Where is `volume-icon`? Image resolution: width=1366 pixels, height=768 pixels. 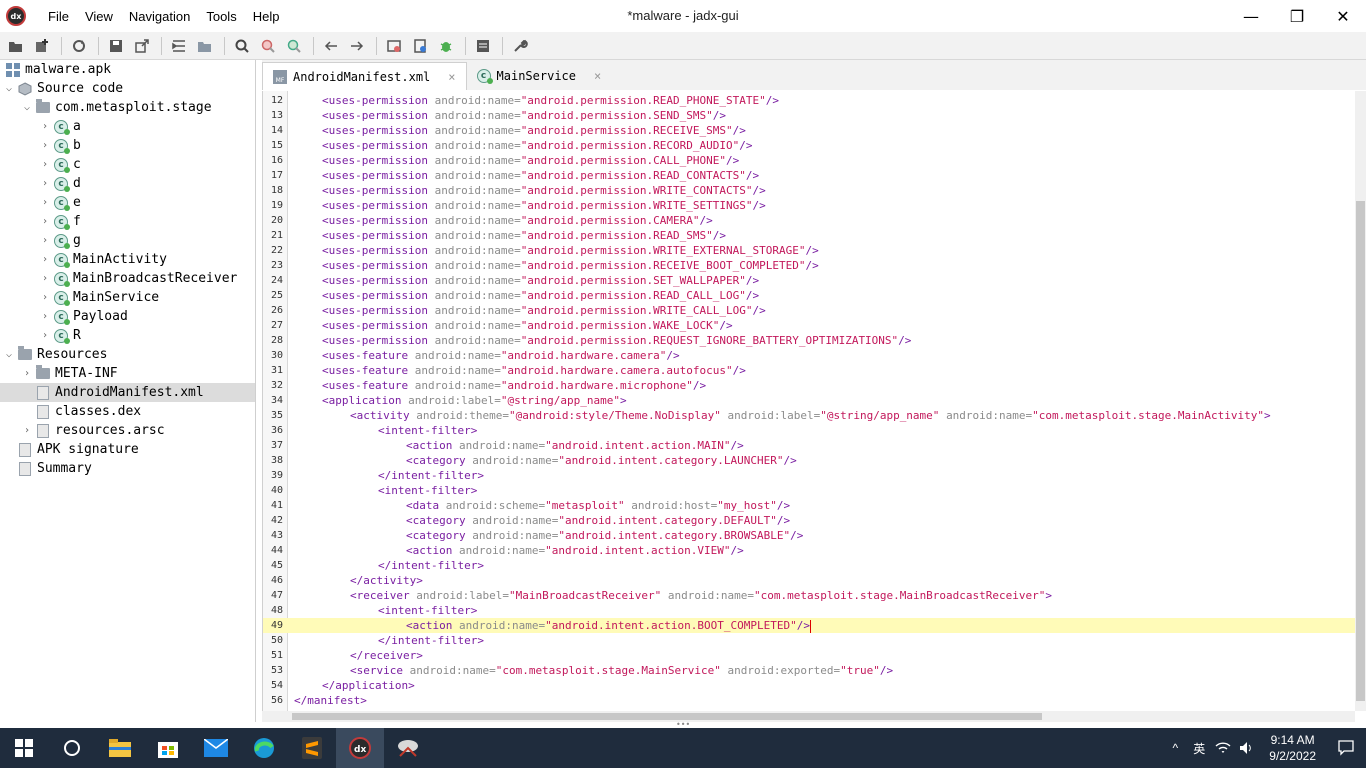
volume-icon is located at coordinates (1247, 748).